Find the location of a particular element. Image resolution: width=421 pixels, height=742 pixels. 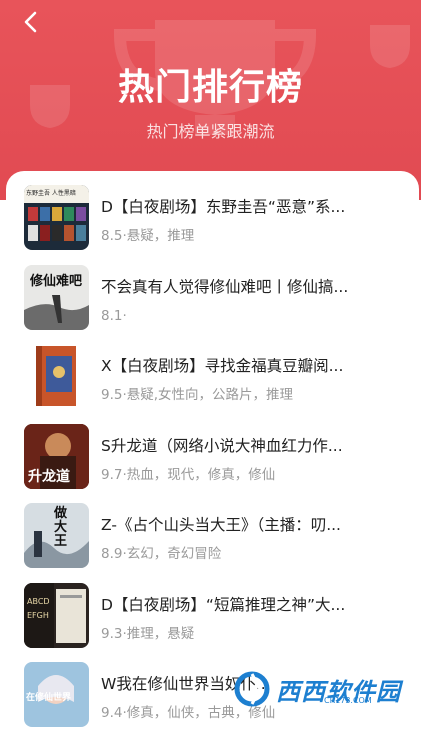

book-meta: 9.7·热血，现代，修真，修仙 is located at coordinates (188, 474).